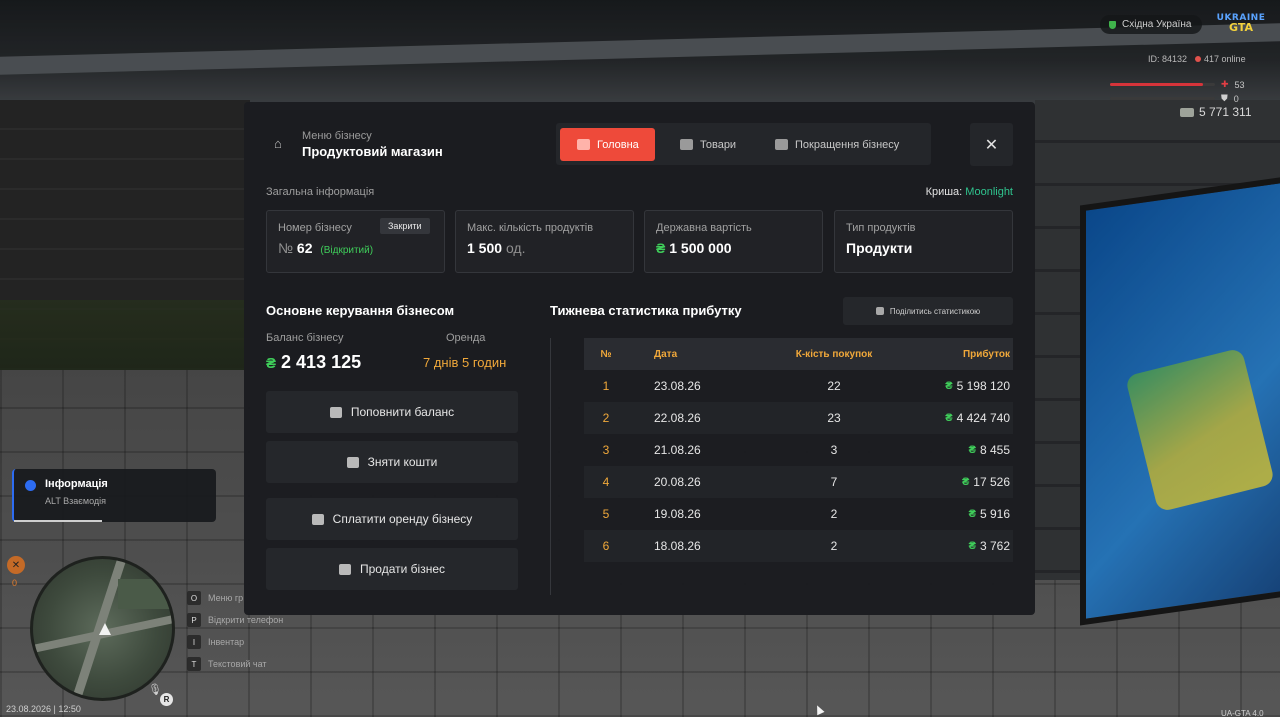  What do you see at coordinates (402, 519) in the screenshot?
I see `pay-rent-label: Сплатити оренду бізнесу` at bounding box center [402, 519].